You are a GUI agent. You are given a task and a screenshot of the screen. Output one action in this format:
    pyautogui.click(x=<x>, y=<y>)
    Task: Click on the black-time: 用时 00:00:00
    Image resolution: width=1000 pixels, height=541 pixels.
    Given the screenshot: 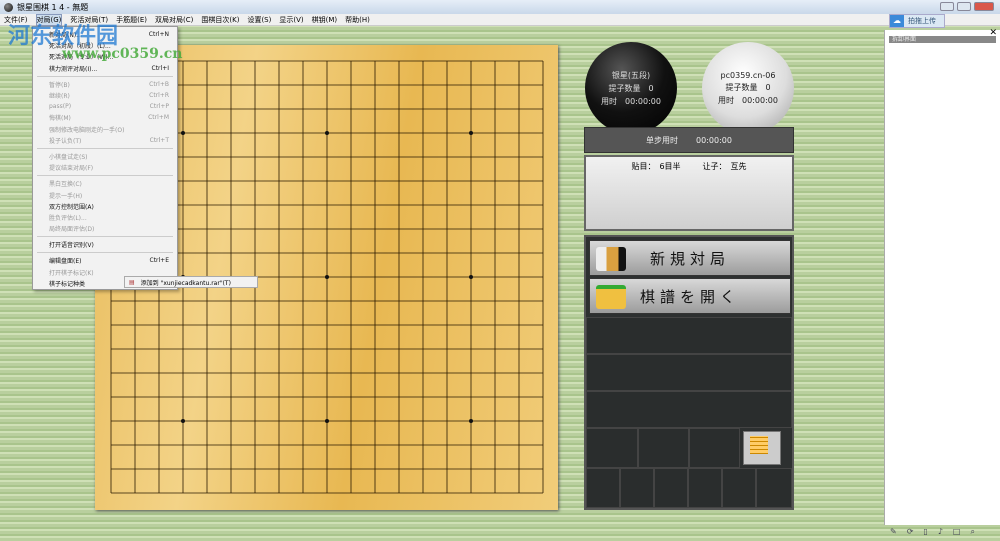 What is the action you would take?
    pyautogui.click(x=631, y=101)
    